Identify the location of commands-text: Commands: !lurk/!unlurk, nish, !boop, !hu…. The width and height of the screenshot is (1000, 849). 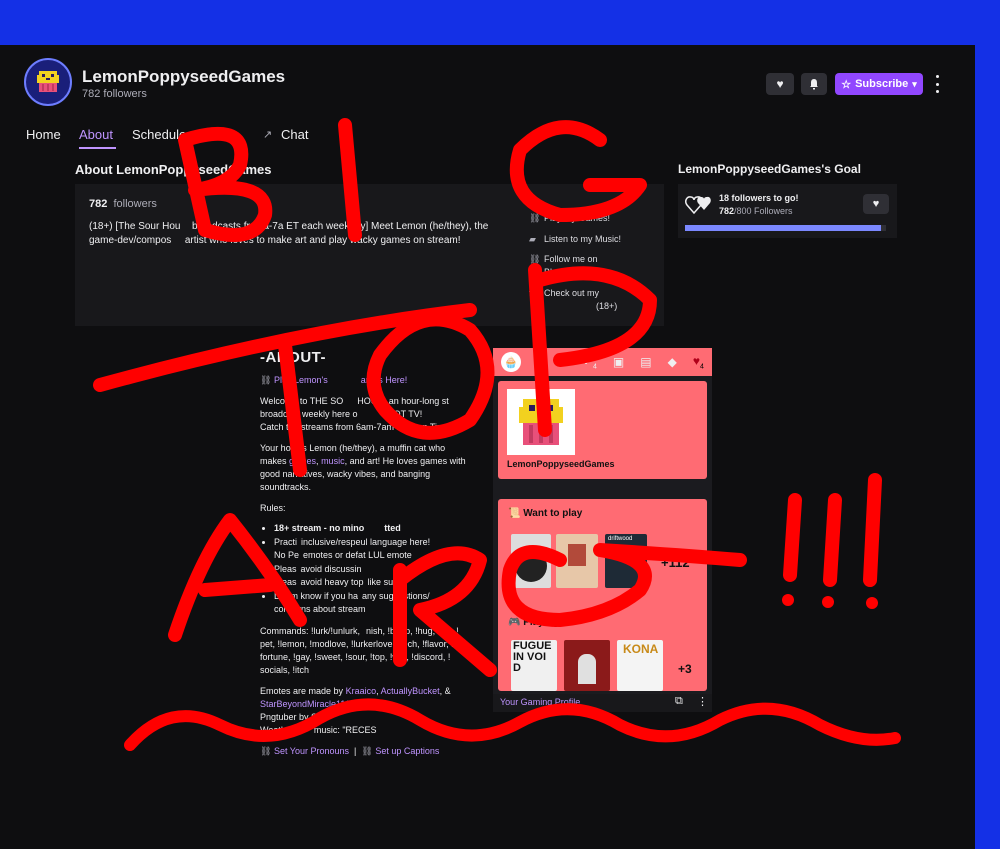
(359, 650).